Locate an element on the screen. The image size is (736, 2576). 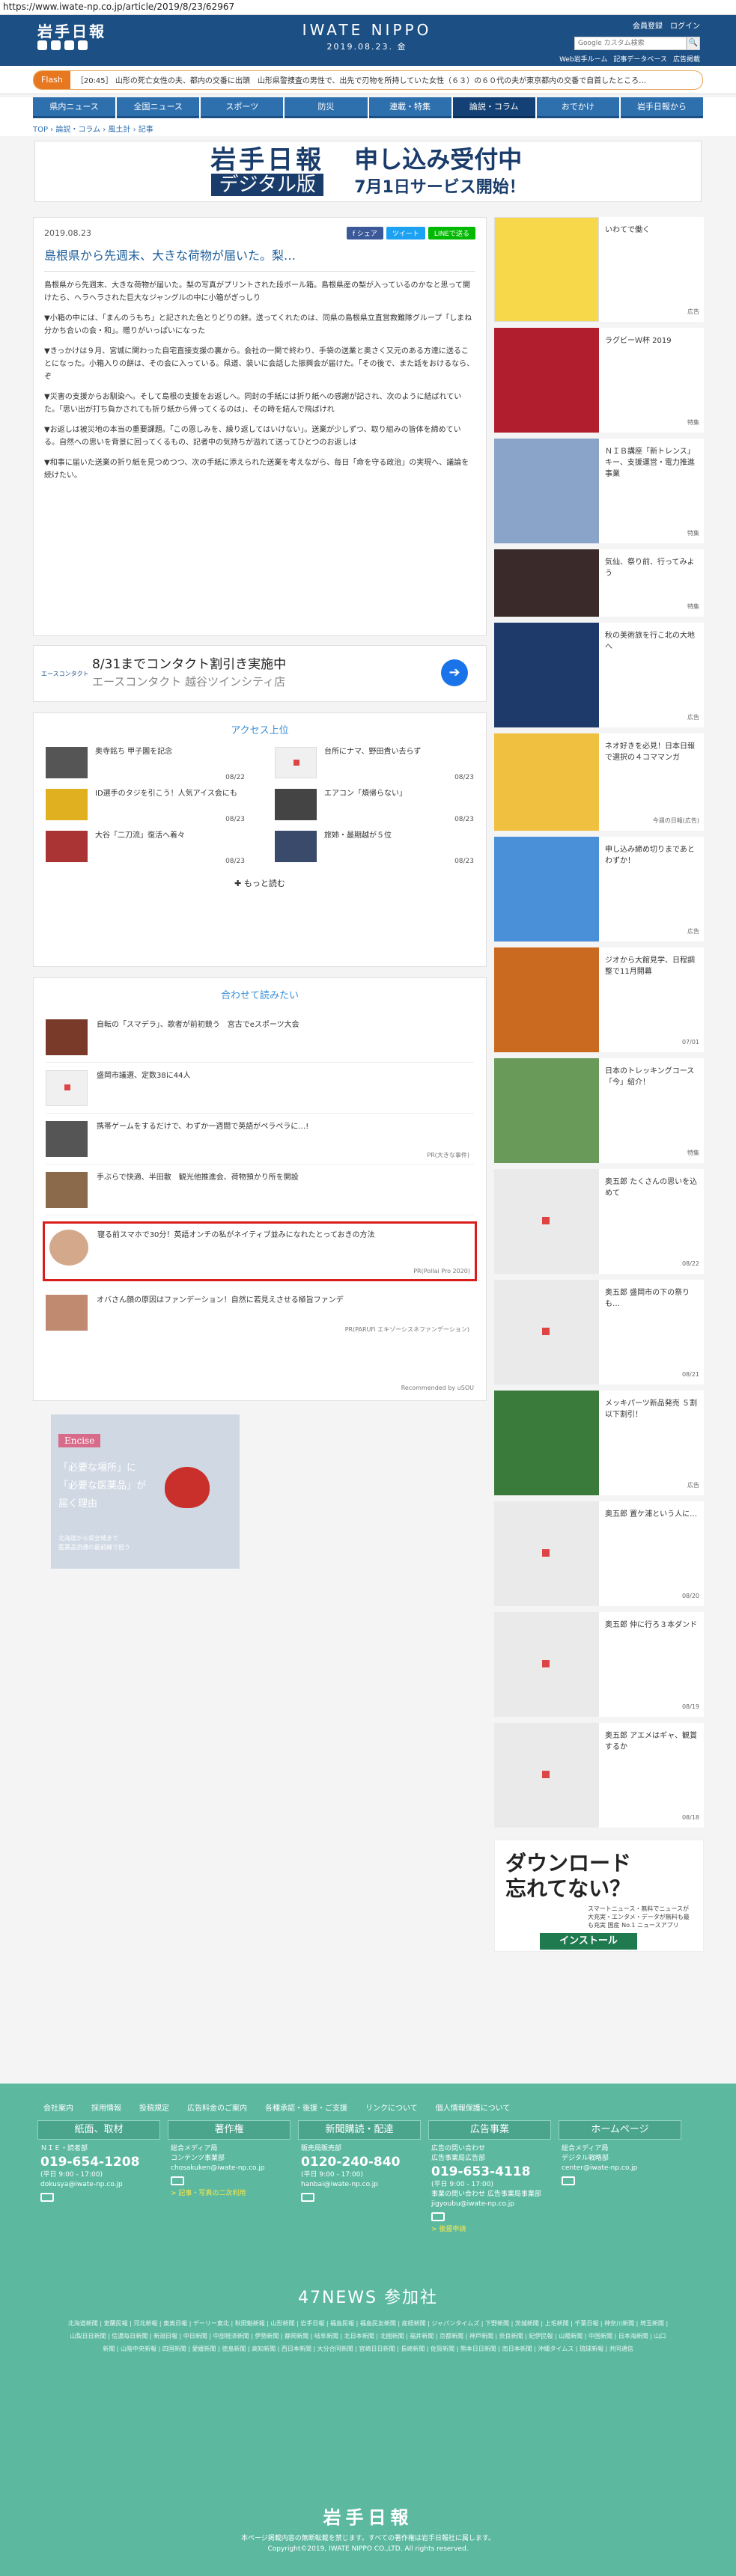
nav-item-series: 連載・特集 is located at coordinates (410, 108).